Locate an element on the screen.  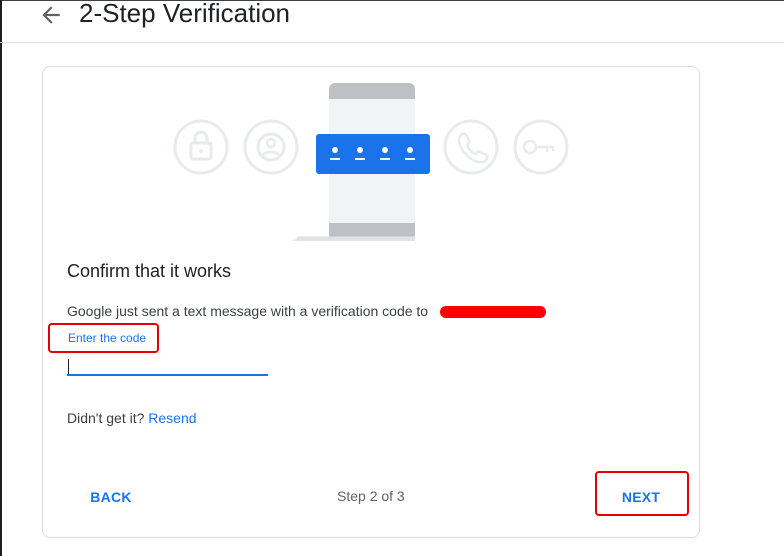
window-left-edge is located at coordinates (1, 278).